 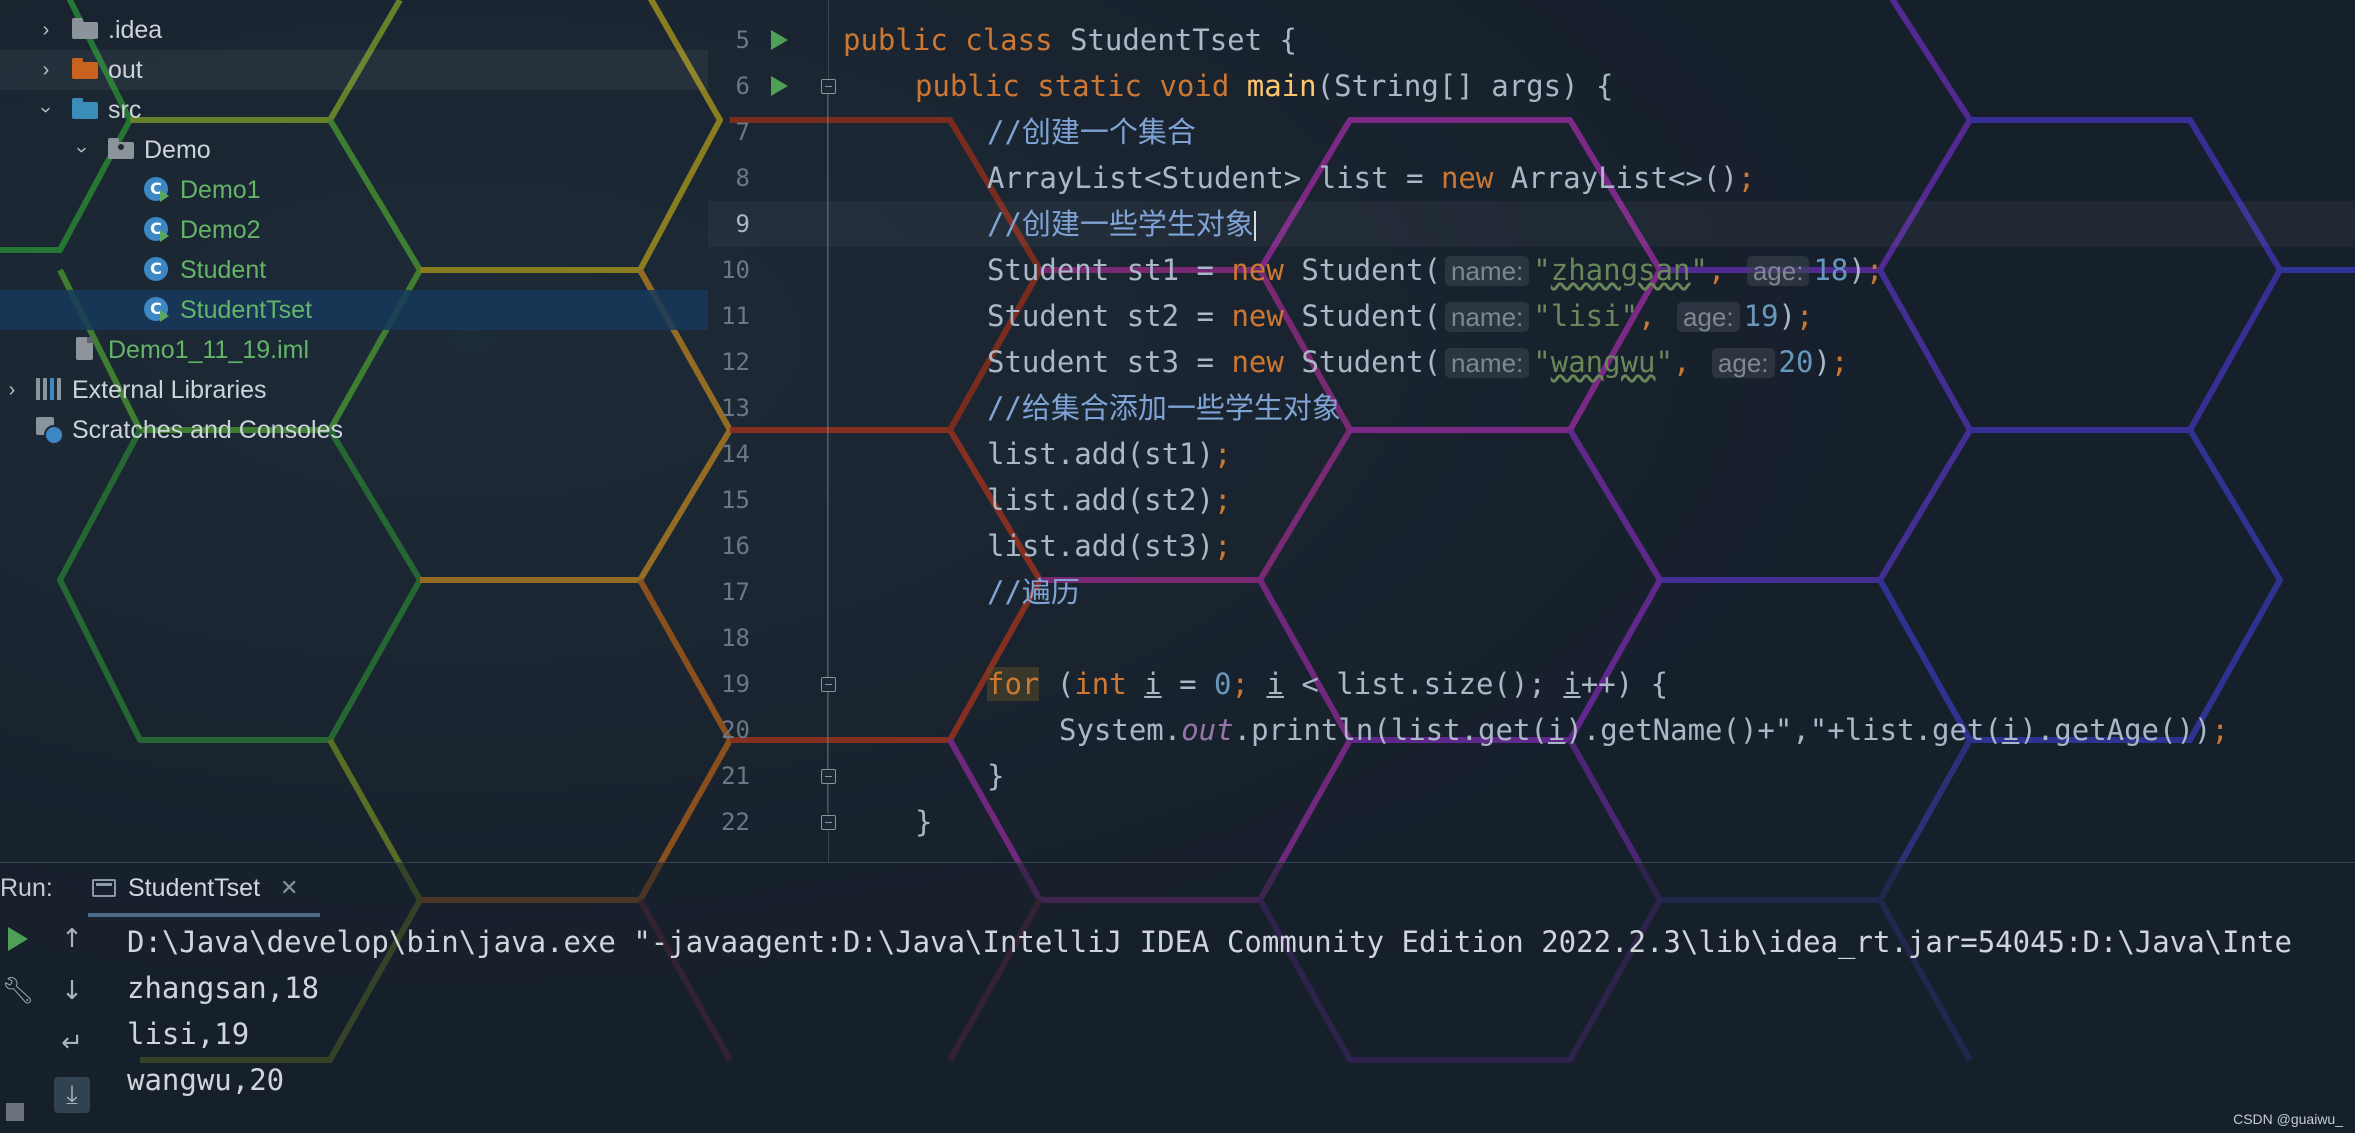 I want to click on tree-item-label: Demo1_11_19.iml, so click(x=209, y=350).